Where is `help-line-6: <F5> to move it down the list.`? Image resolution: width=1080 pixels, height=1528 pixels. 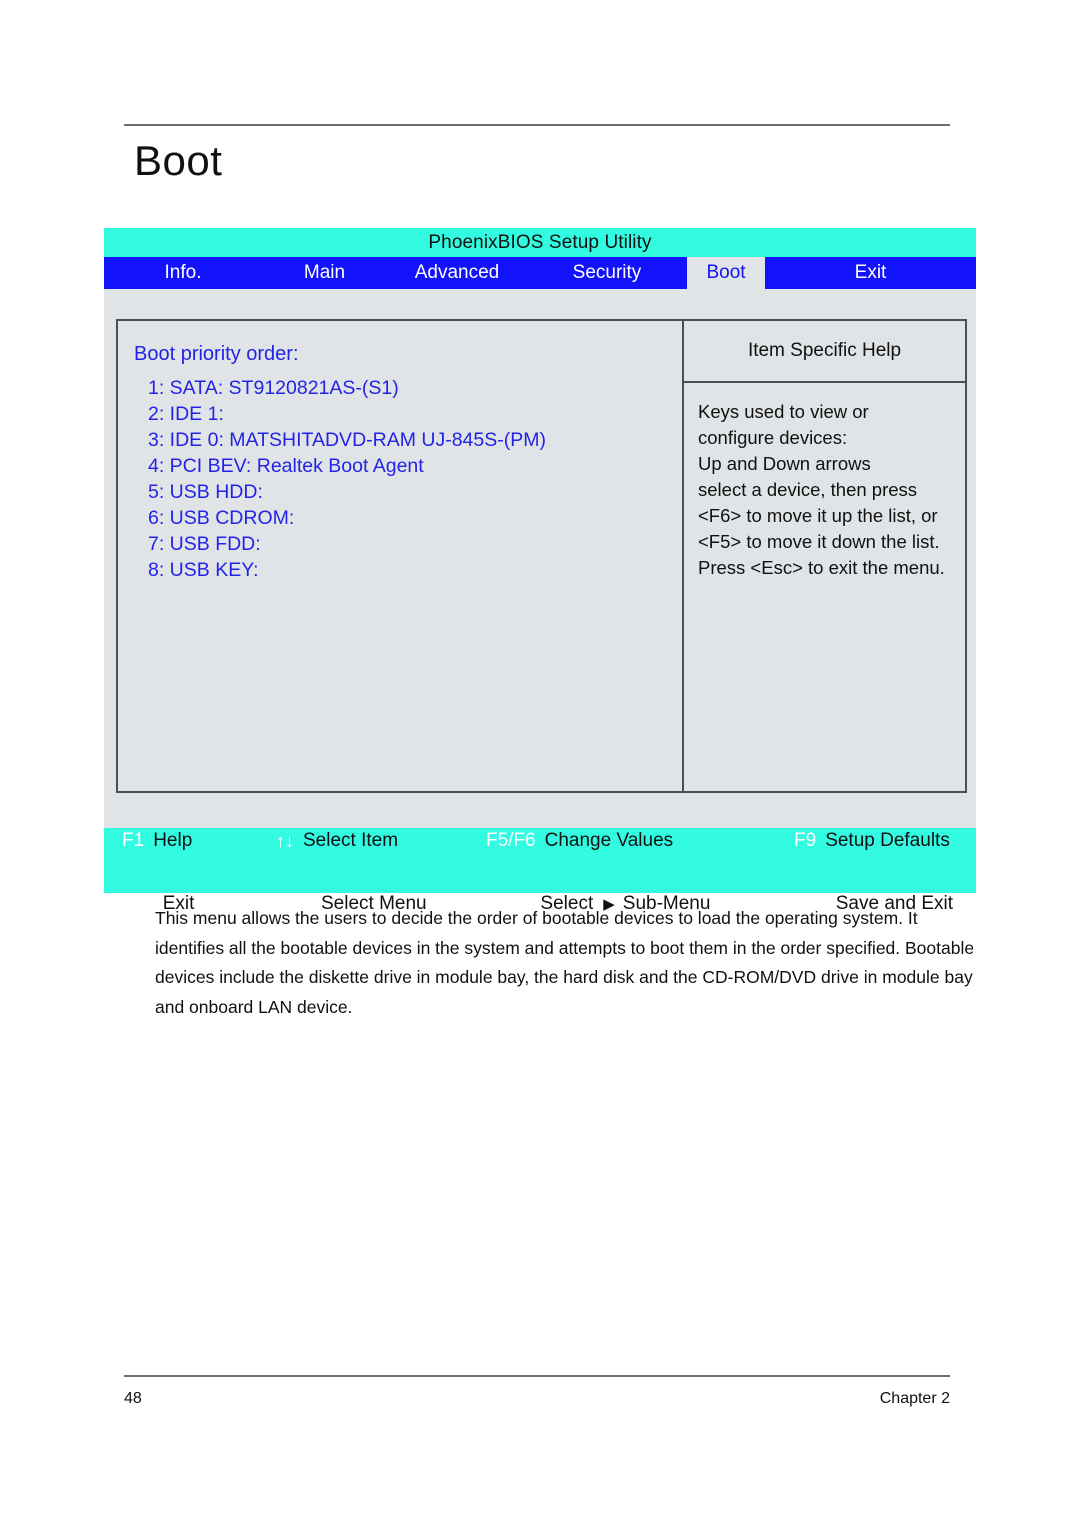
help-line-6: <F5> to move it down the list. is located at coordinates (819, 541).